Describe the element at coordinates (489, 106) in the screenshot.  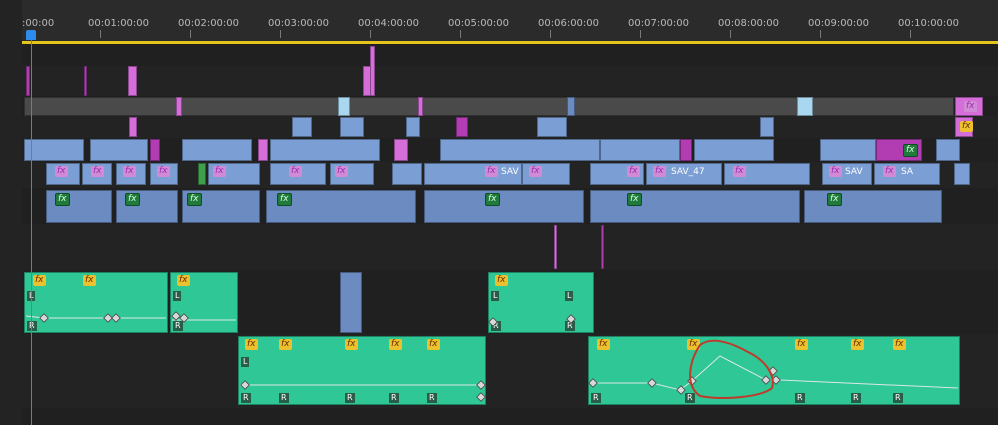
I see `video-clip-gray` at that location.